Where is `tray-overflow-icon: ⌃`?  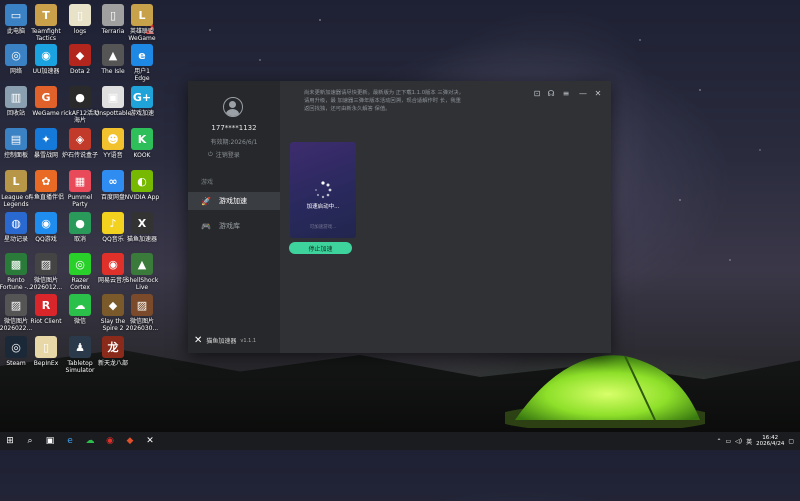
tray-overflow-icon: ⌃ is located at coordinates (718, 441).